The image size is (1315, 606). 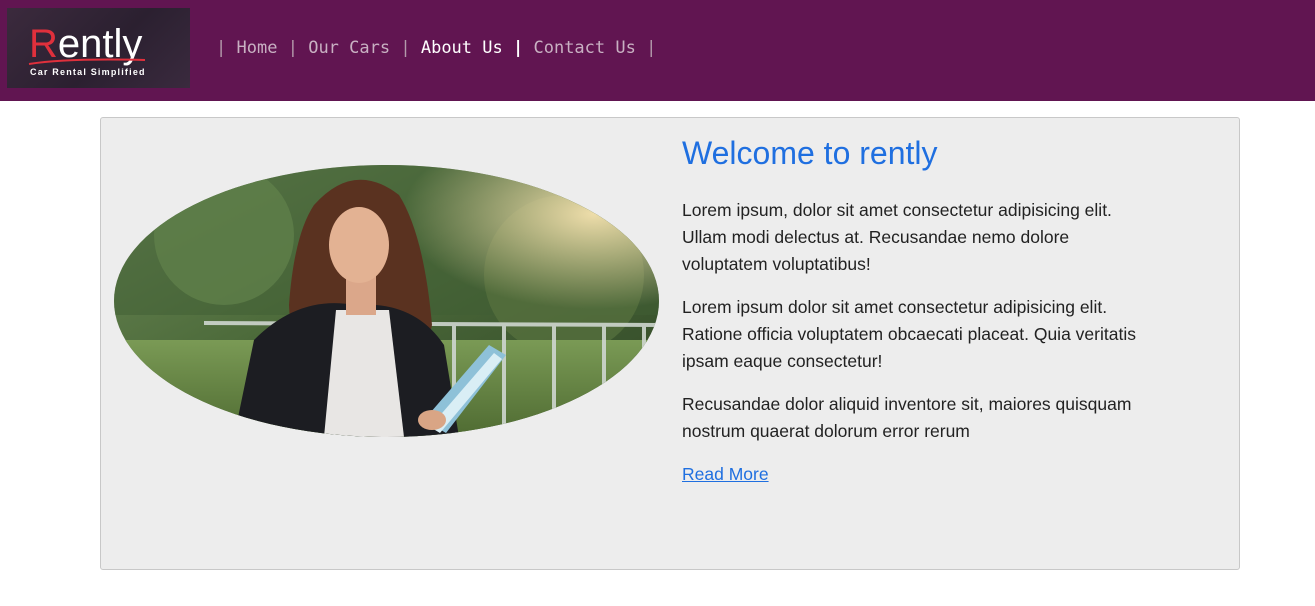 I want to click on read-more-link: Read More, so click(x=725, y=474).